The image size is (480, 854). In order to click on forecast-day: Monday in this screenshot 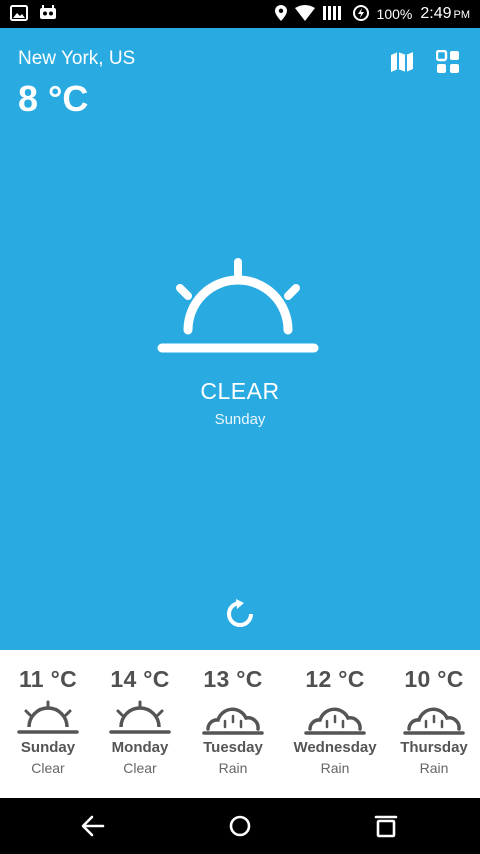, I will do `click(140, 747)`.